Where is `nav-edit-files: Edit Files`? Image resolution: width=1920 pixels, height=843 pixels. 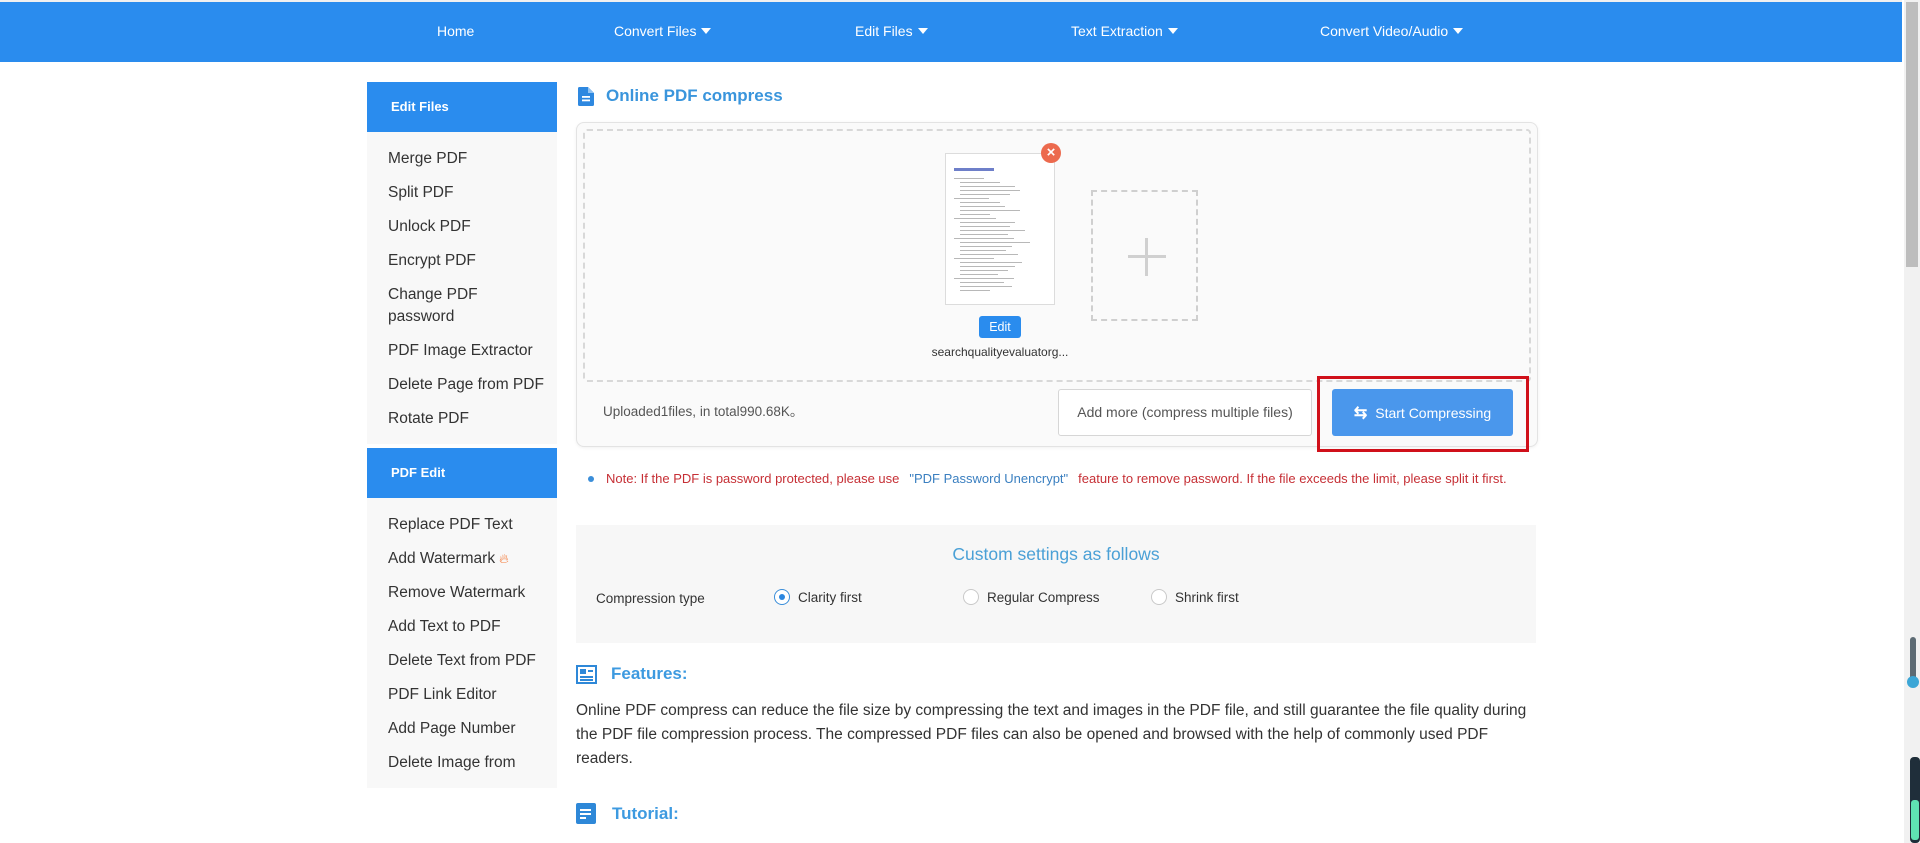
nav-edit-files: Edit Files is located at coordinates (891, 31).